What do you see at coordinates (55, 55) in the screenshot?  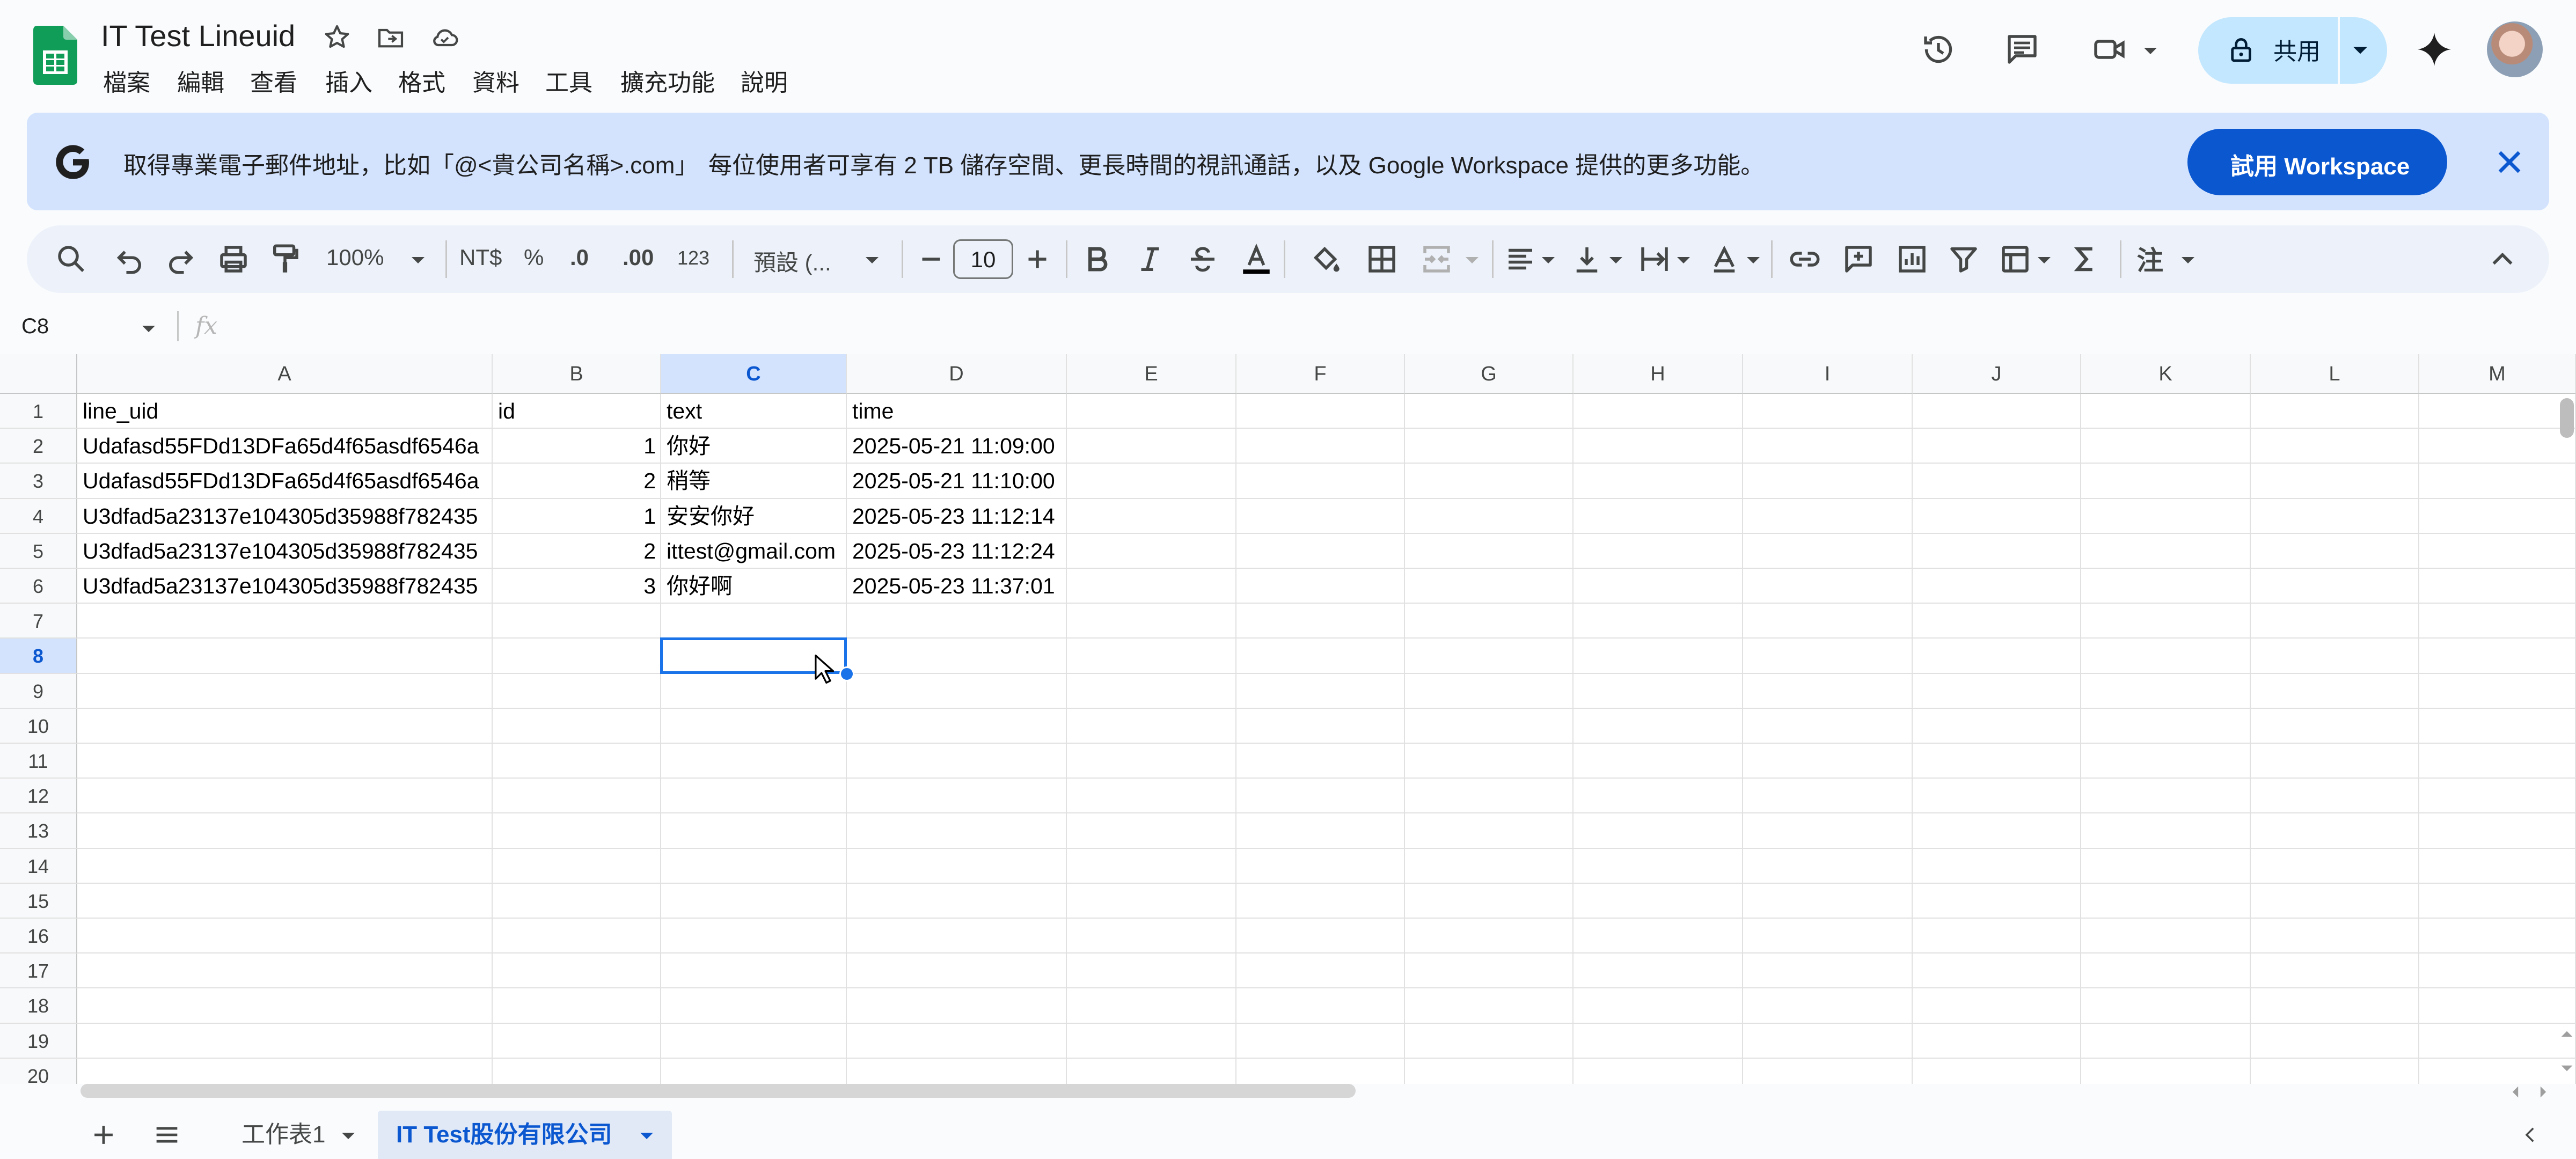 I see `sheets-logo-icon` at bounding box center [55, 55].